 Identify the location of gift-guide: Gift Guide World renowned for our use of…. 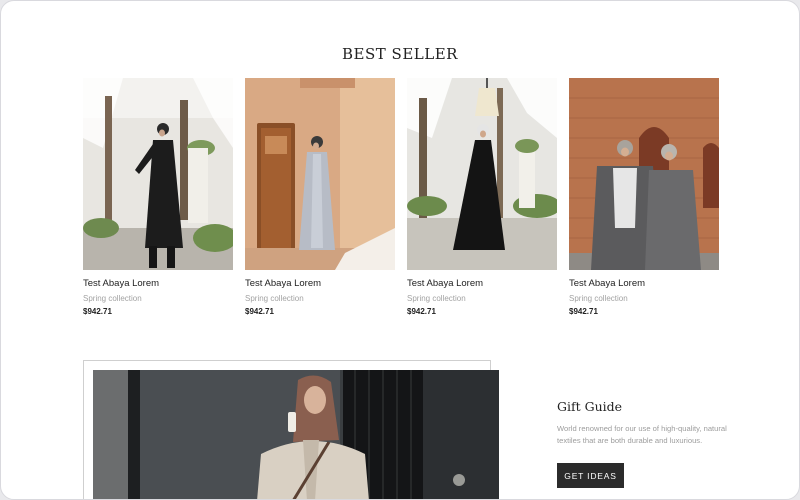
(642, 443).